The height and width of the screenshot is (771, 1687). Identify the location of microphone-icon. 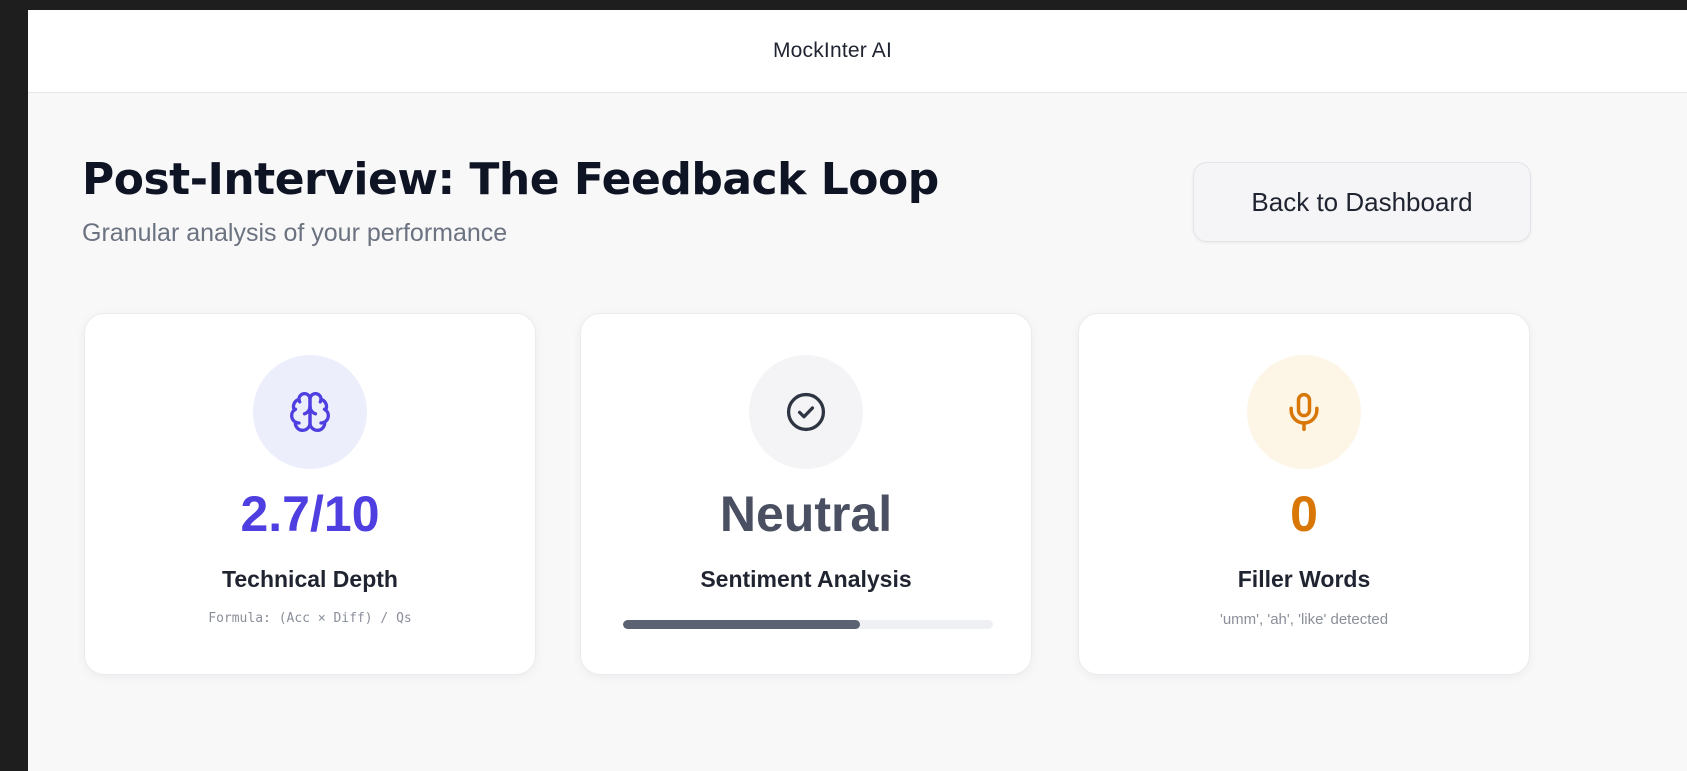
(1304, 412).